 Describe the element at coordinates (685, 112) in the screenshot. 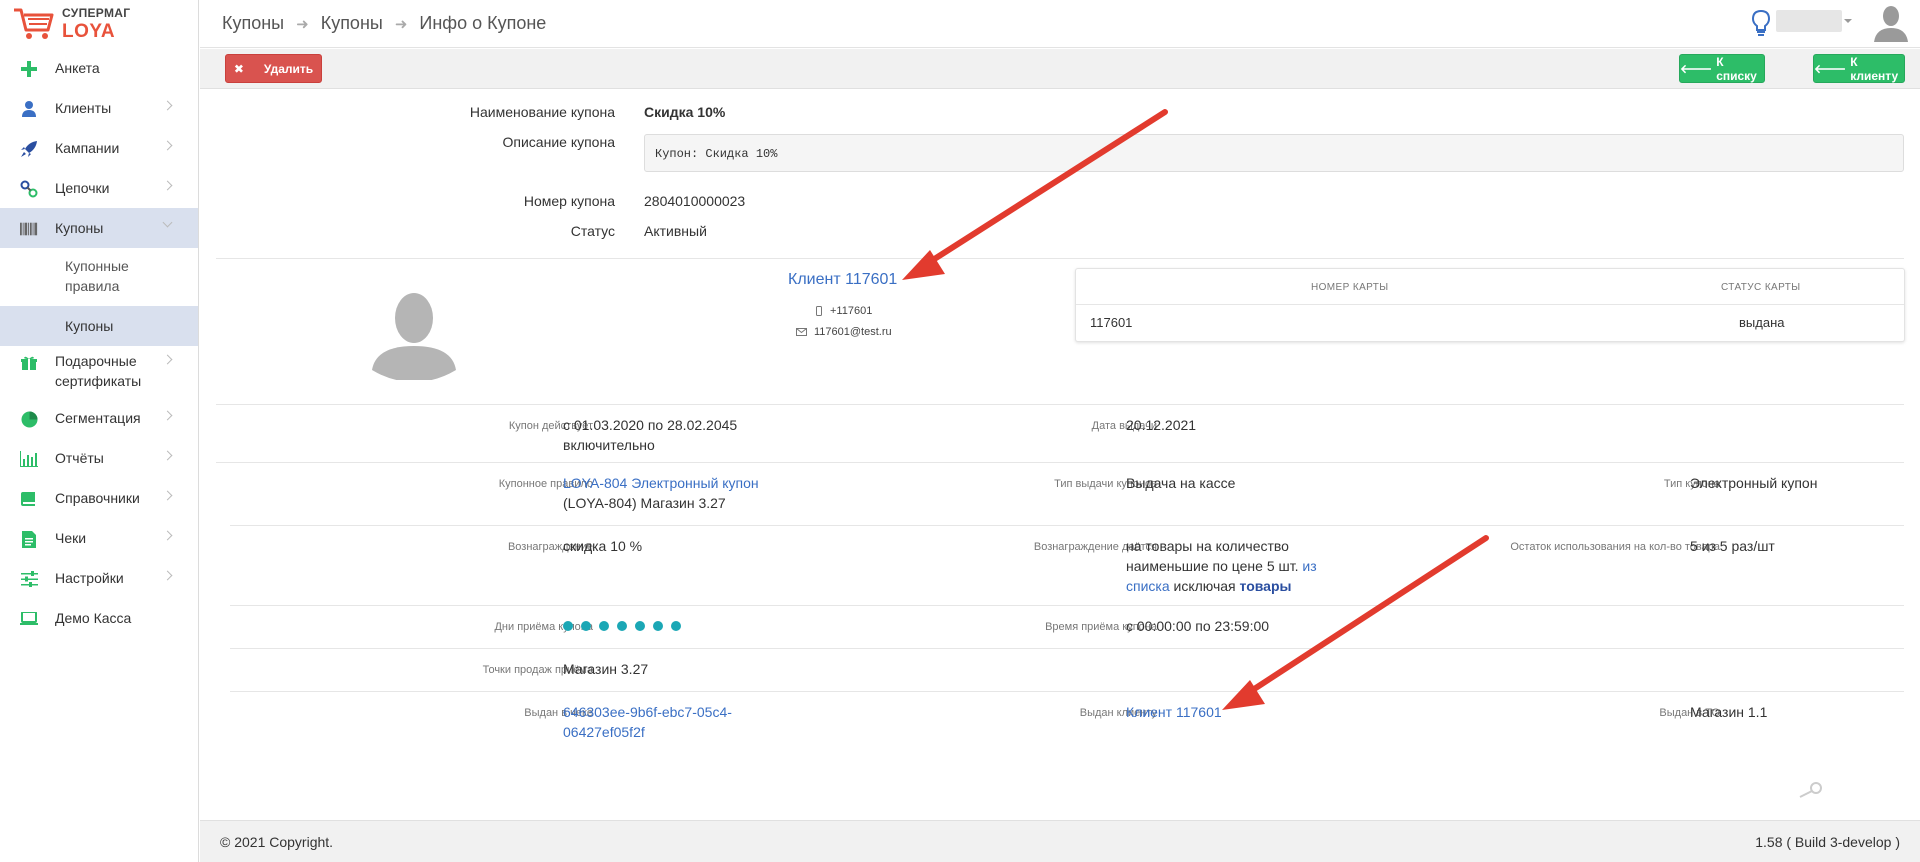

I see `coupon-name-value: Скидка 10%` at that location.